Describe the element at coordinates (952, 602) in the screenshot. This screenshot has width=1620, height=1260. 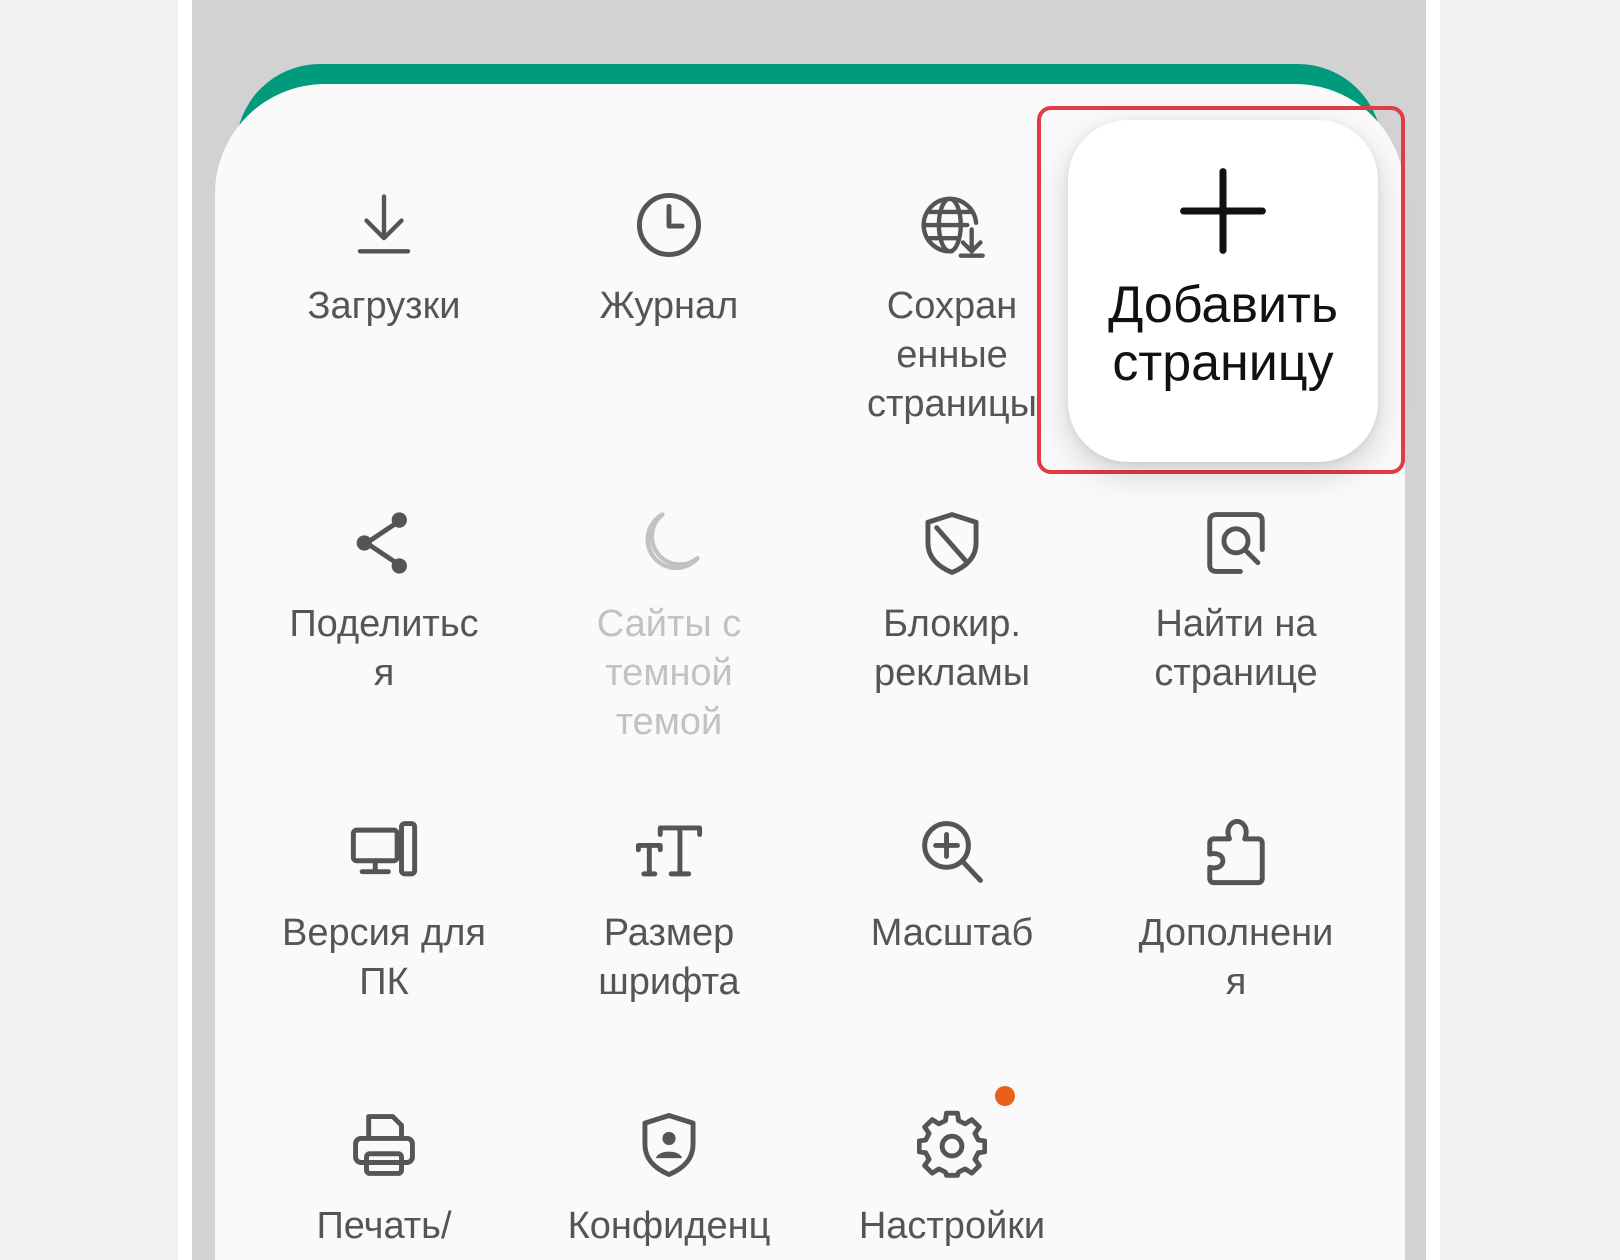
I see `menu-item-ad-block: Блокир. рекламы` at that location.